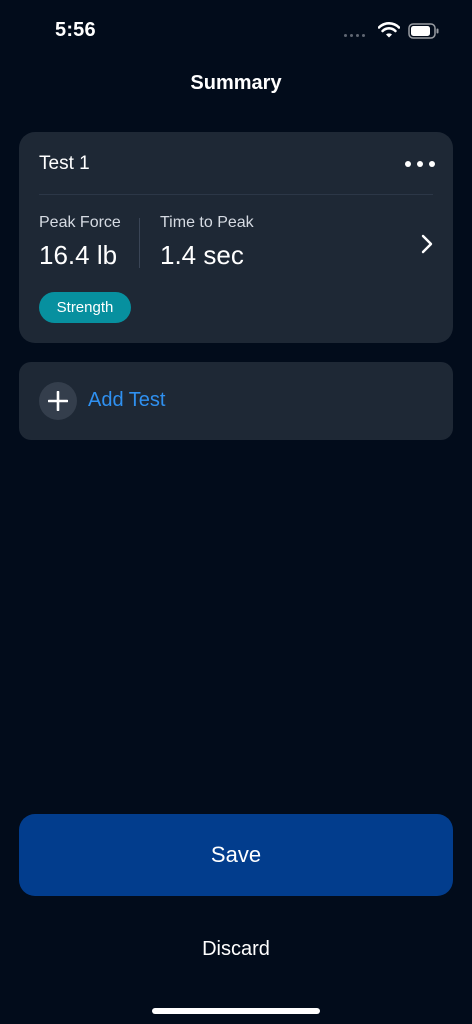 This screenshot has width=472, height=1024. What do you see at coordinates (236, 83) in the screenshot?
I see `page-title: Summary` at bounding box center [236, 83].